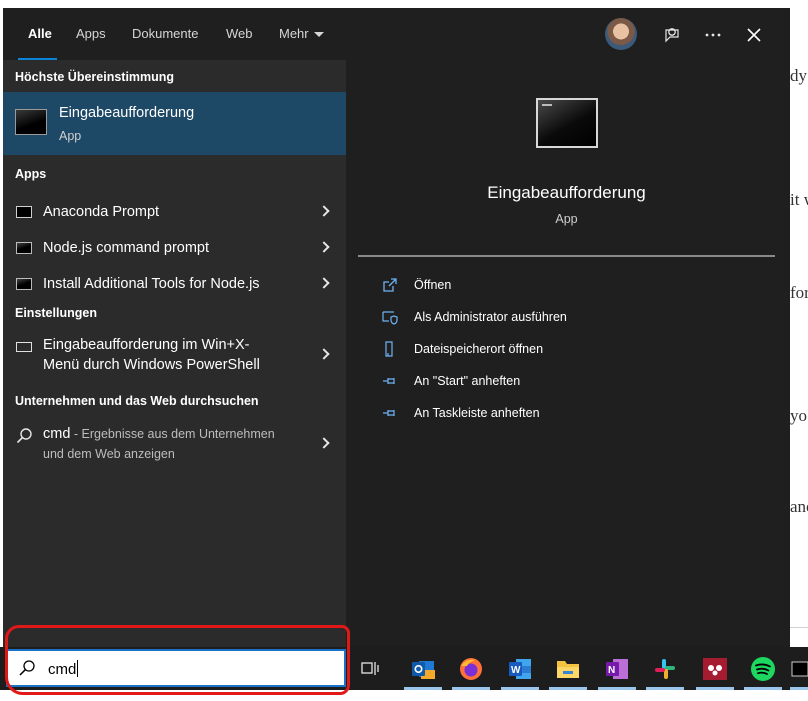 The height and width of the screenshot is (701, 808). I want to click on web-search-header: Unternehmen und das Web durchsuchen, so click(137, 401).